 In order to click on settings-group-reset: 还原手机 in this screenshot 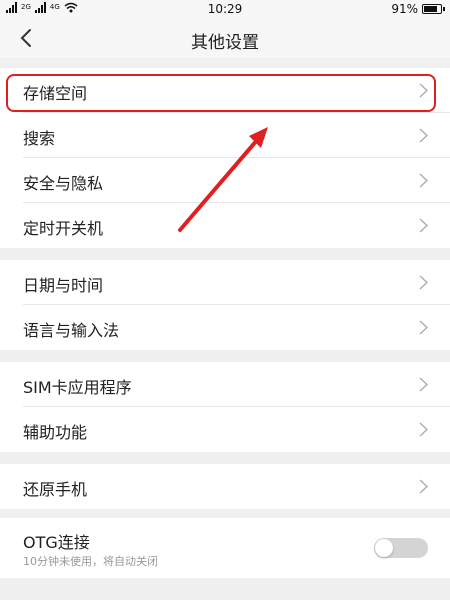, I will do `click(225, 486)`.